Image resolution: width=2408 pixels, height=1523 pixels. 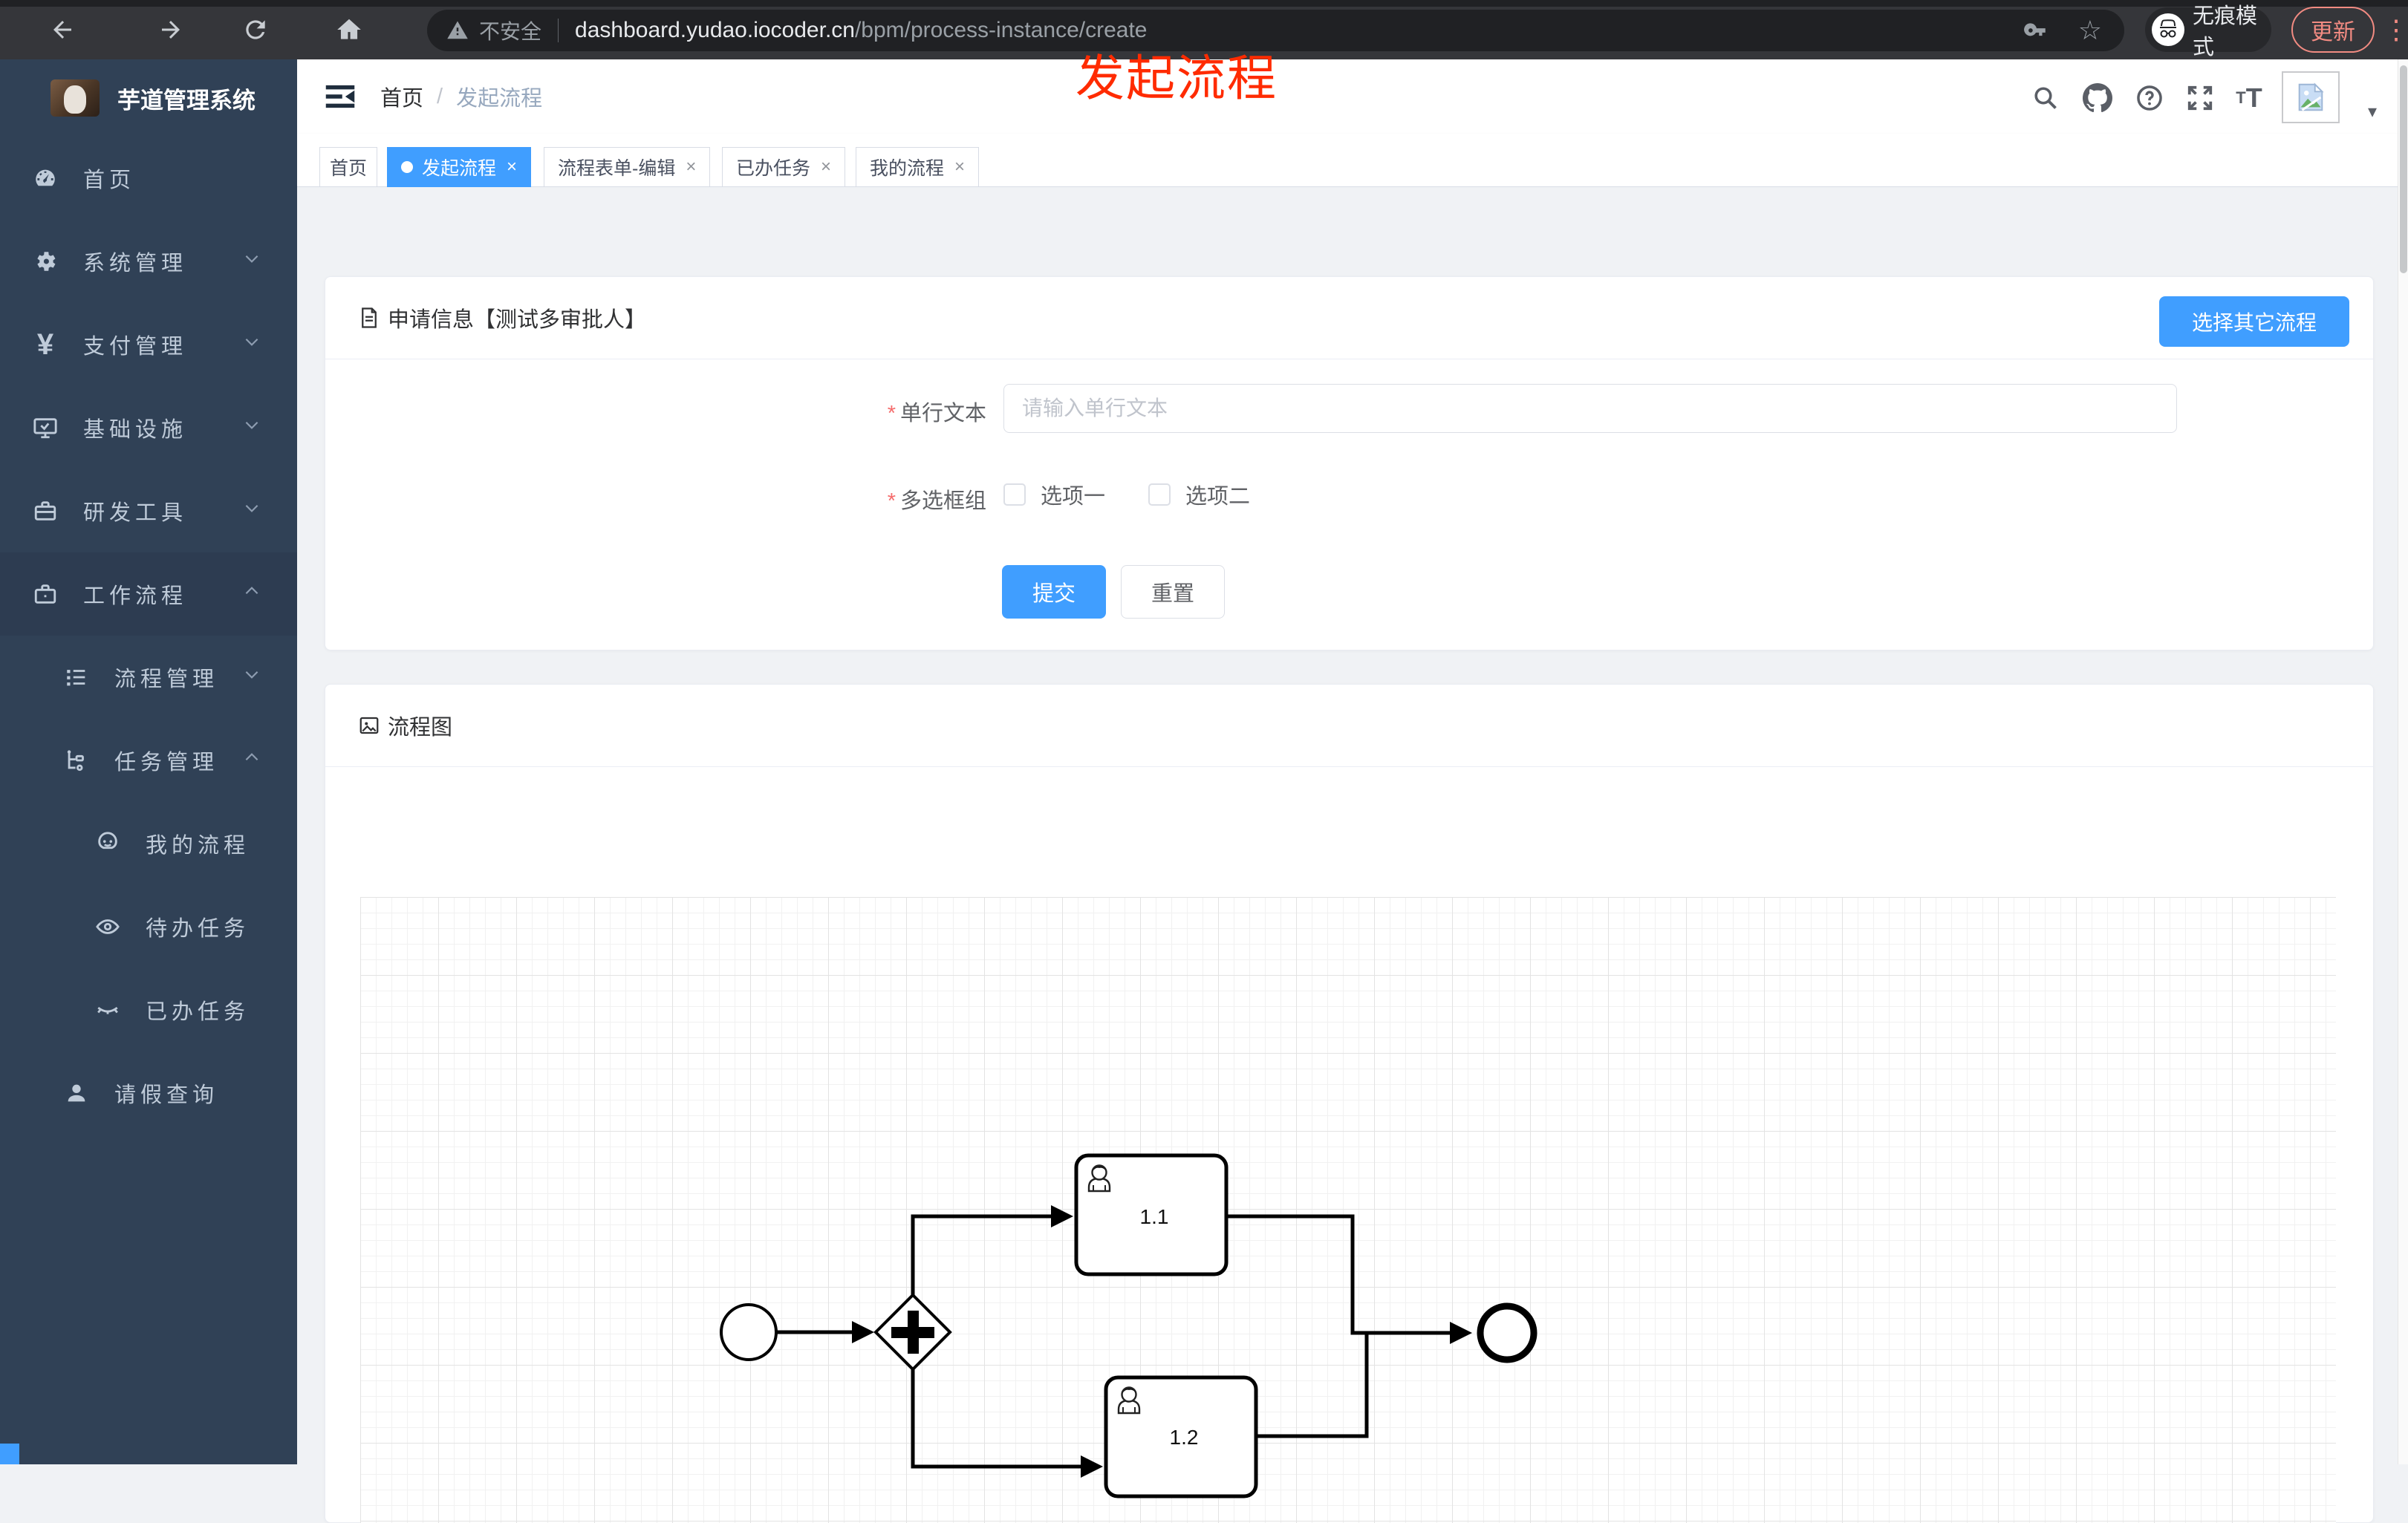 What do you see at coordinates (369, 725) in the screenshot?
I see `picture-icon` at bounding box center [369, 725].